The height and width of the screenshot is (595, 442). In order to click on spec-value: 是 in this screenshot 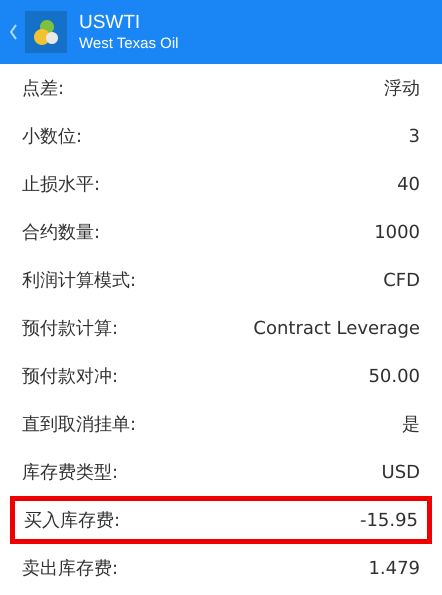, I will do `click(411, 424)`.